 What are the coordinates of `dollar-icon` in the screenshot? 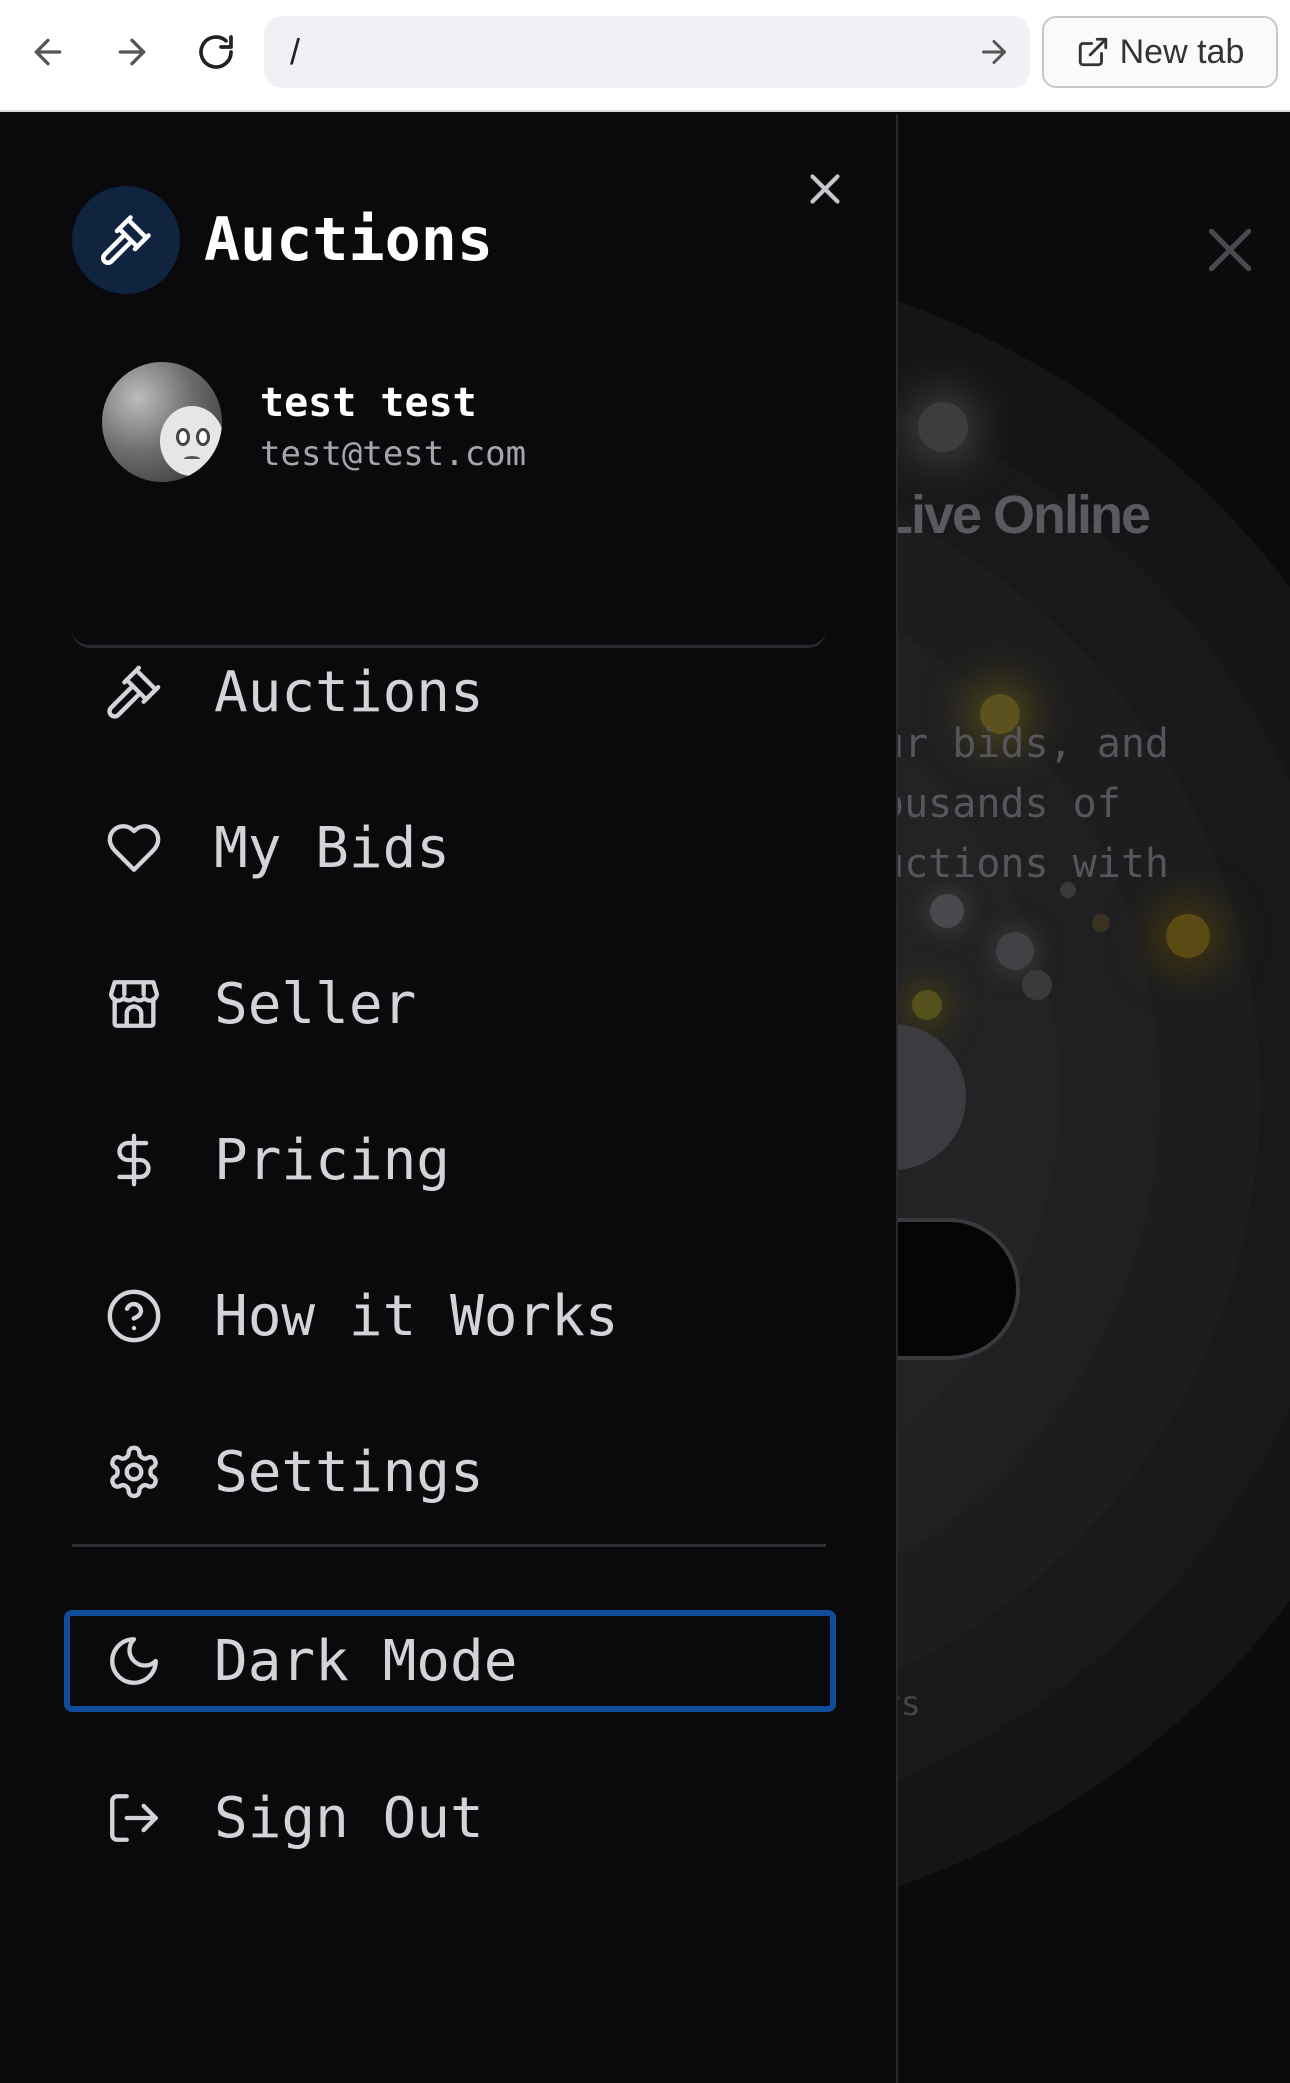 It's located at (134, 1160).